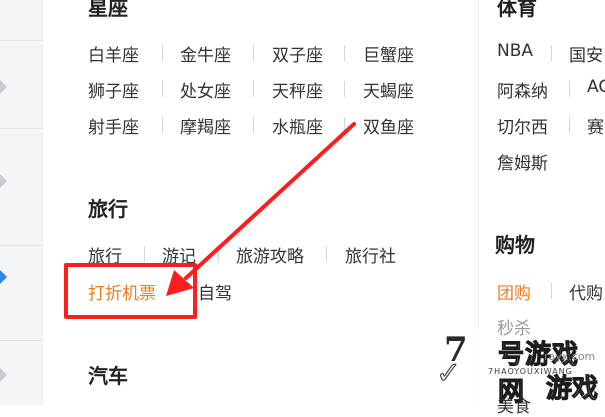 The height and width of the screenshot is (417, 605). I want to click on watermark-brand-suffix: 游戏, so click(572, 389).